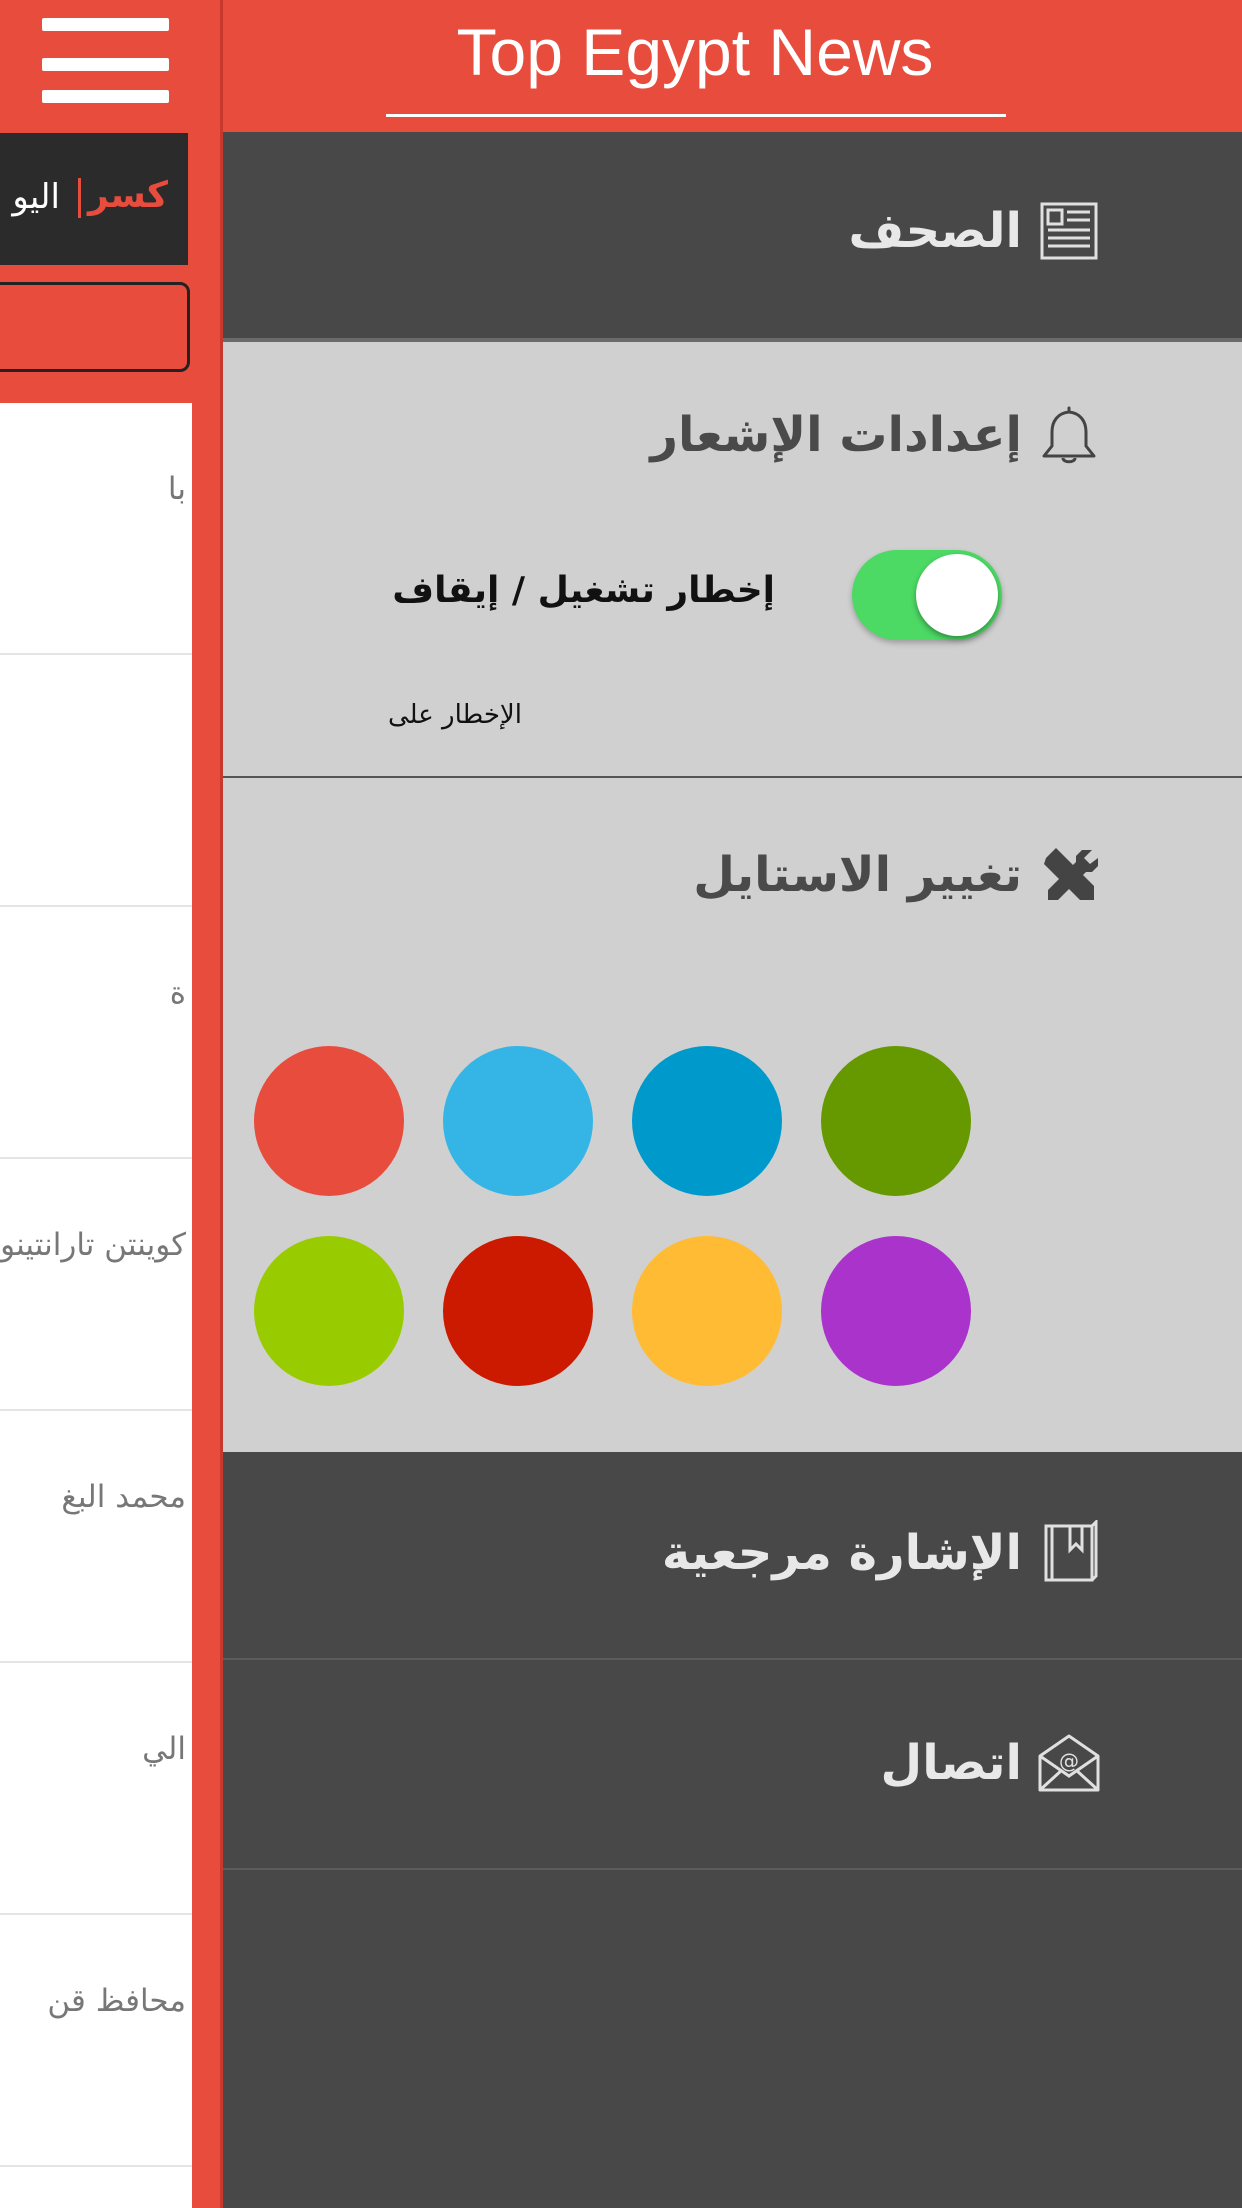 This screenshot has width=1242, height=2208. Describe the element at coordinates (79, 198) in the screenshot. I see `ticker-separator` at that location.